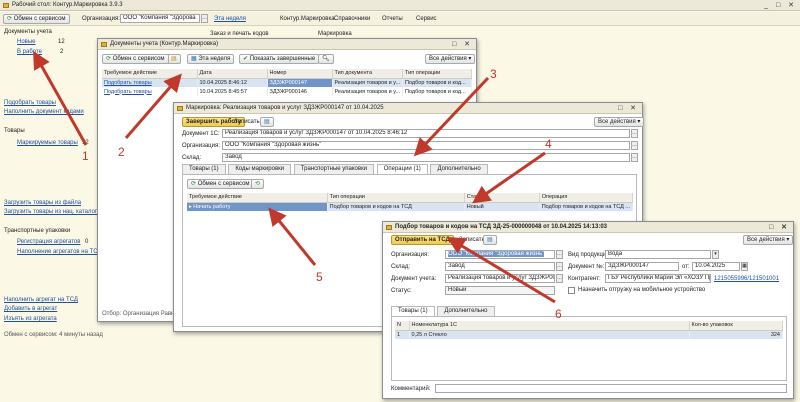 This screenshot has width=800, height=402. Describe the element at coordinates (716, 266) in the screenshot. I see `date-field: 10.04.2025` at that location.